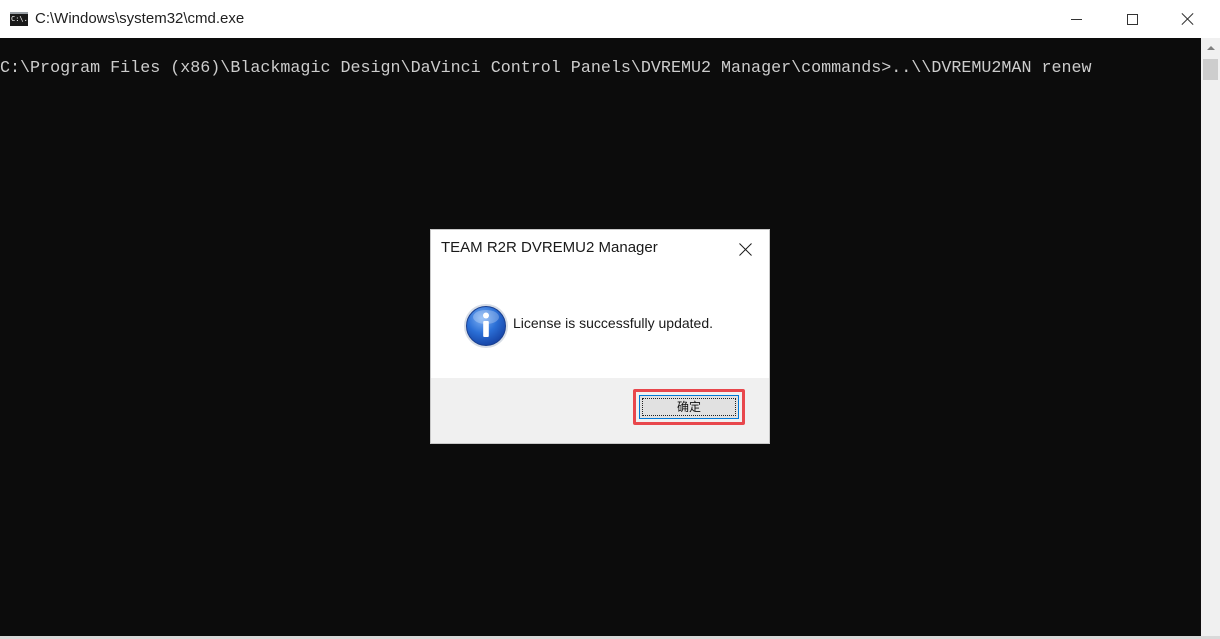 This screenshot has width=1220, height=639. I want to click on maximize-icon, so click(1132, 19).